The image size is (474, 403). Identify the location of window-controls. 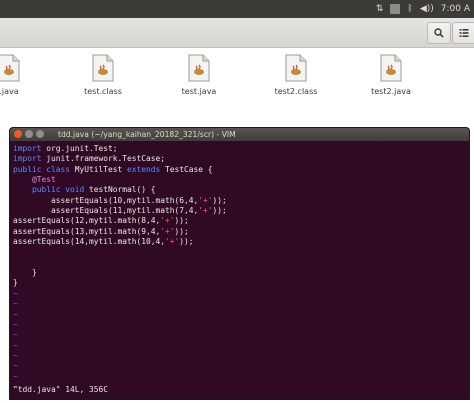
(29, 134).